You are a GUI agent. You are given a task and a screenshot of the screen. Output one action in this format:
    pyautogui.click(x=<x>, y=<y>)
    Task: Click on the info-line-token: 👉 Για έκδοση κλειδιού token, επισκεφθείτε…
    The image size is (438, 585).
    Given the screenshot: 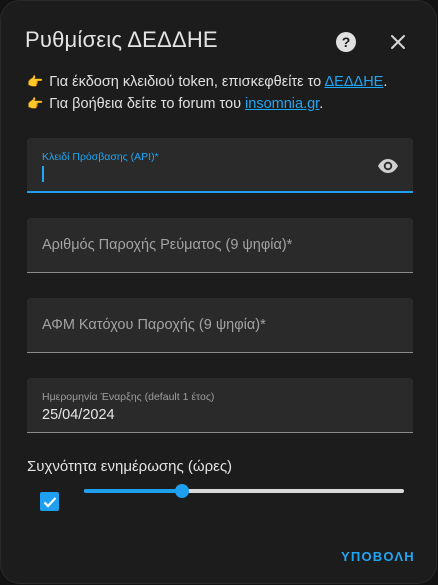 What is the action you would take?
    pyautogui.click(x=207, y=82)
    